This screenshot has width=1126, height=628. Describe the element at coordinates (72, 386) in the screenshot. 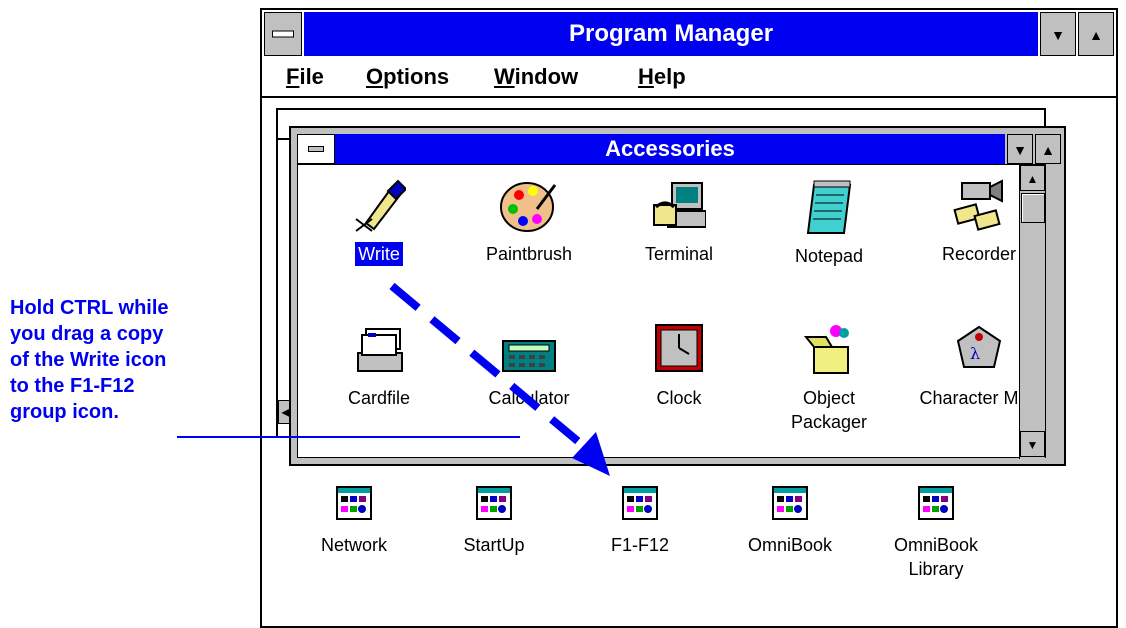

I see `callout-line: to the F1-F12` at that location.